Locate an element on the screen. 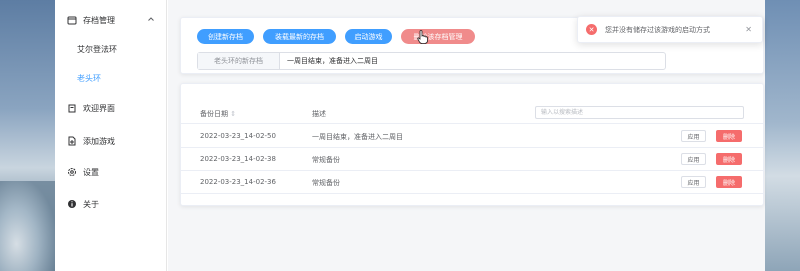 This screenshot has height=271, width=800. search-input is located at coordinates (639, 112).